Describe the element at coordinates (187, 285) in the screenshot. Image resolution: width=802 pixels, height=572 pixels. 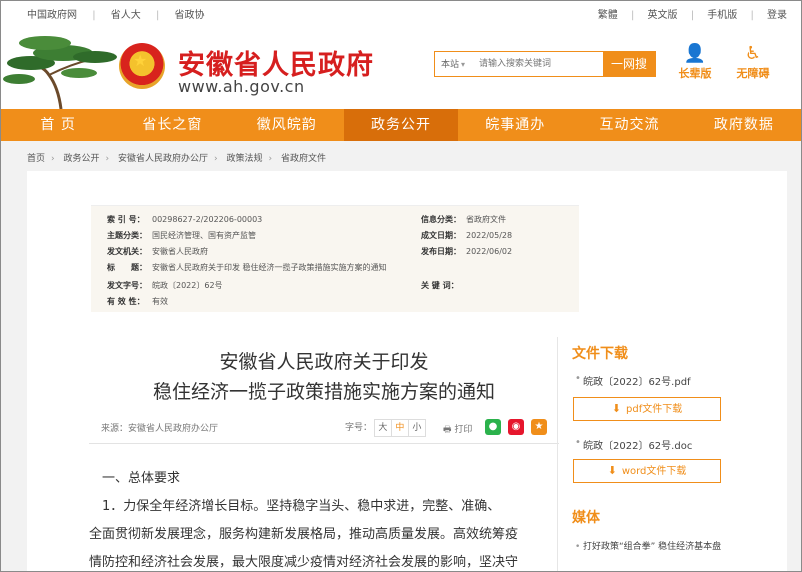
I see `meta-value: 皖政〔2022〕62号` at that location.